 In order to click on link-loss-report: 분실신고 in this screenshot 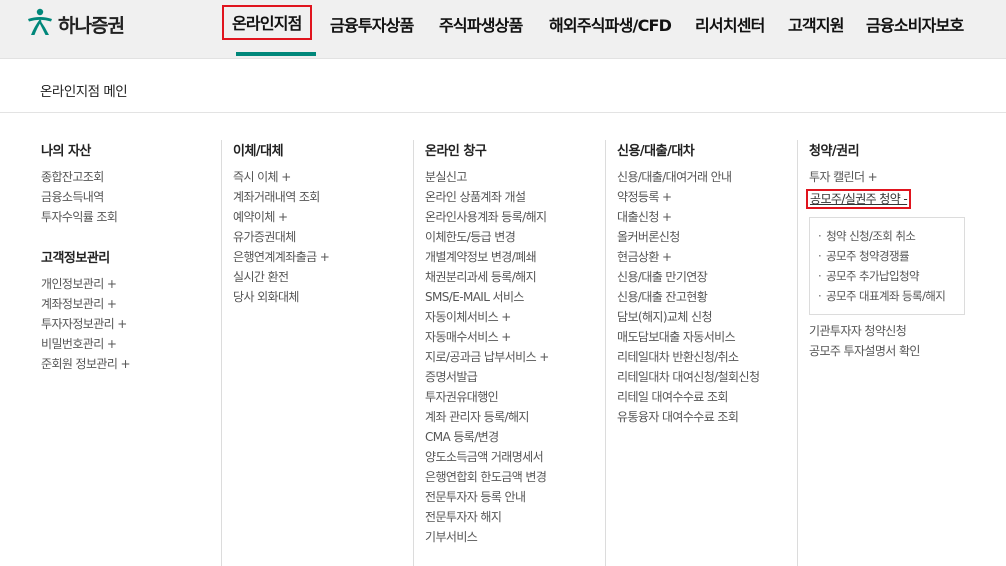, I will do `click(487, 177)`.